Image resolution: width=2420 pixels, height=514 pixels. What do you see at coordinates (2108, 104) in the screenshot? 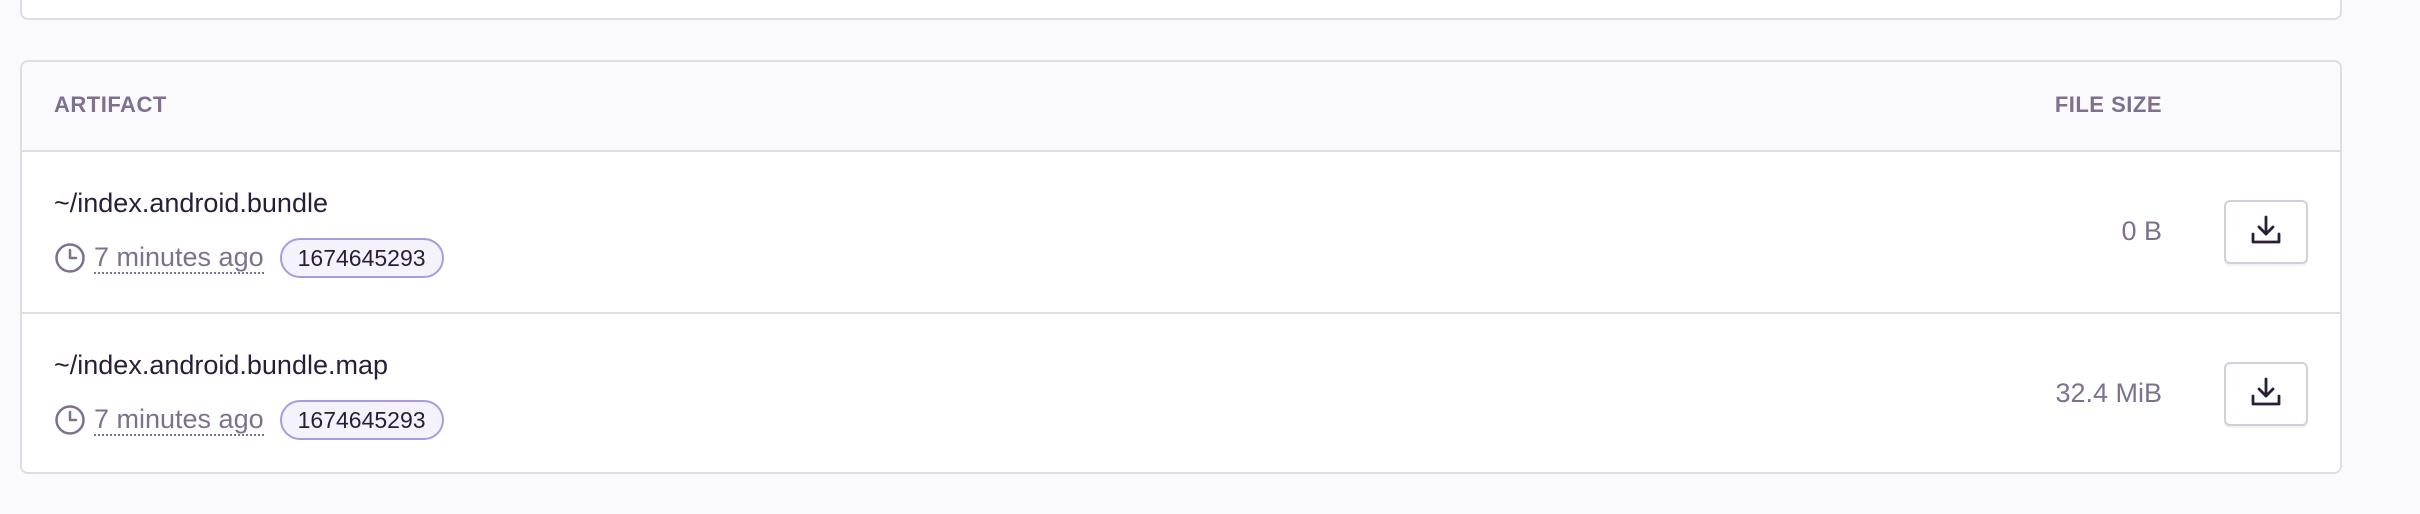
I see `file-size-column-header: FILE SIZE` at bounding box center [2108, 104].